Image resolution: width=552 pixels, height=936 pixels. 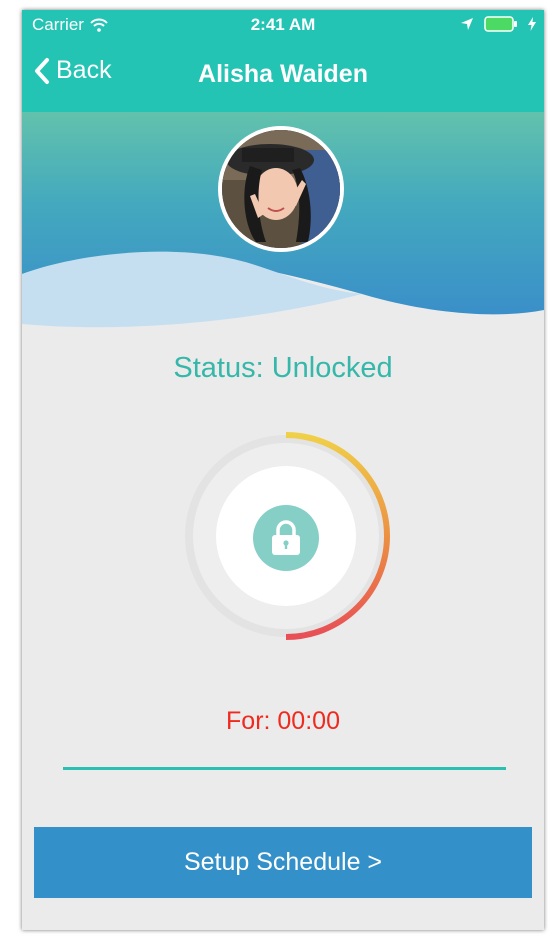 What do you see at coordinates (283, 721) in the screenshot?
I see `lock-timer-text: For: 00:00` at bounding box center [283, 721].